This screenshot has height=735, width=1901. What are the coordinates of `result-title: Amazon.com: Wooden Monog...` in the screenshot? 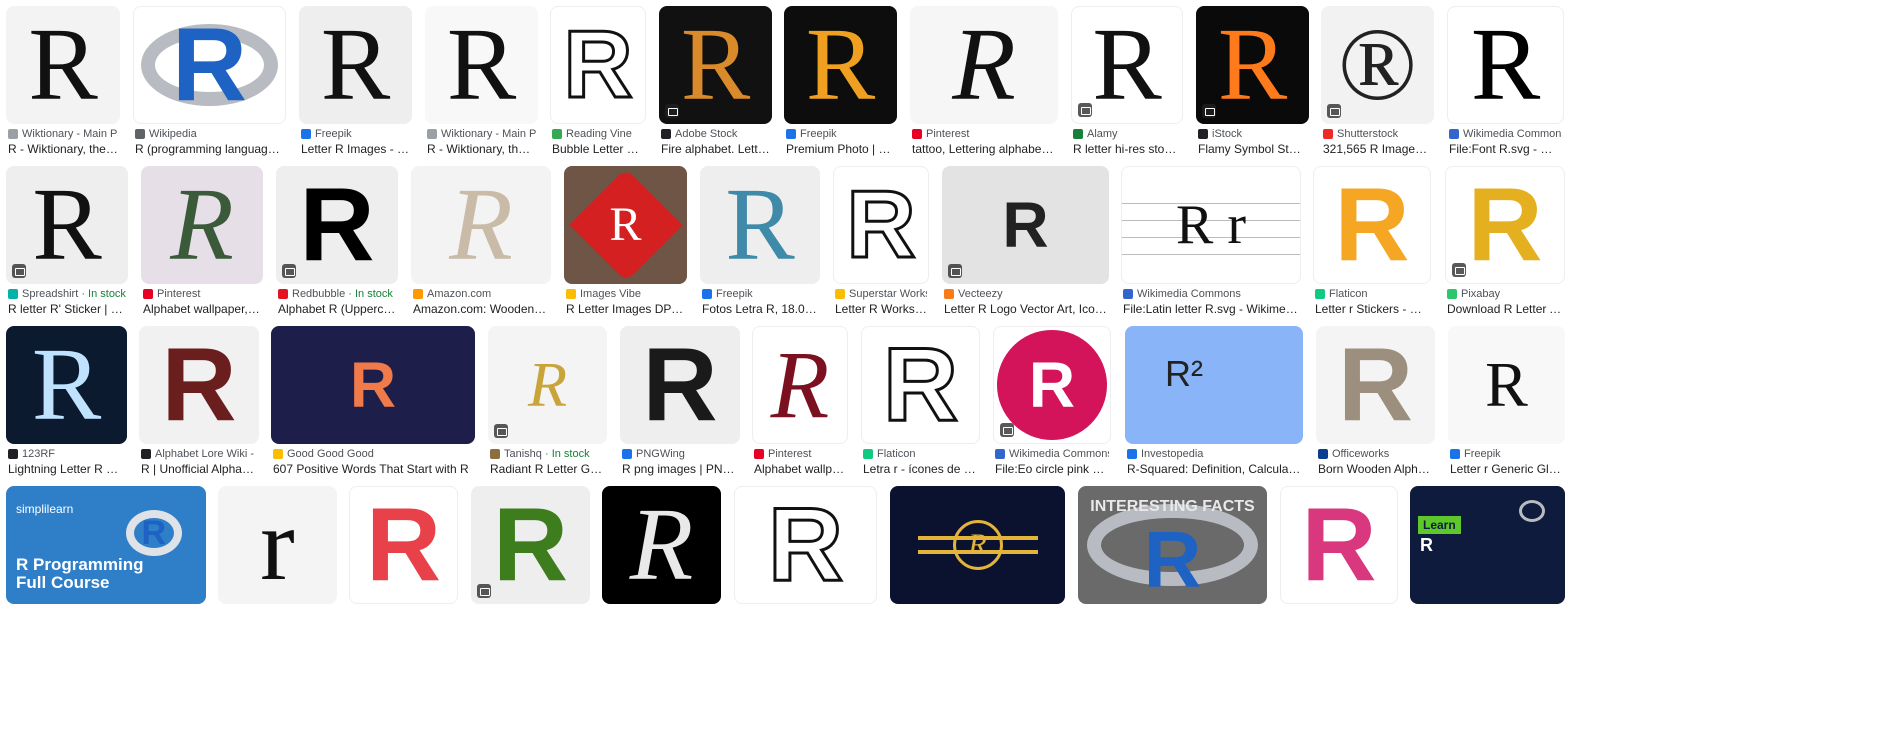 It's located at (481, 309).